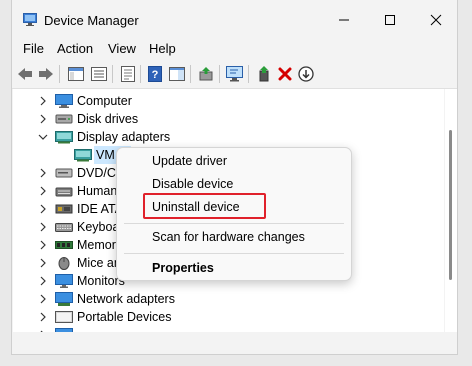 This screenshot has width=472, height=366. I want to click on uninstall-highlight-box, so click(204, 206).